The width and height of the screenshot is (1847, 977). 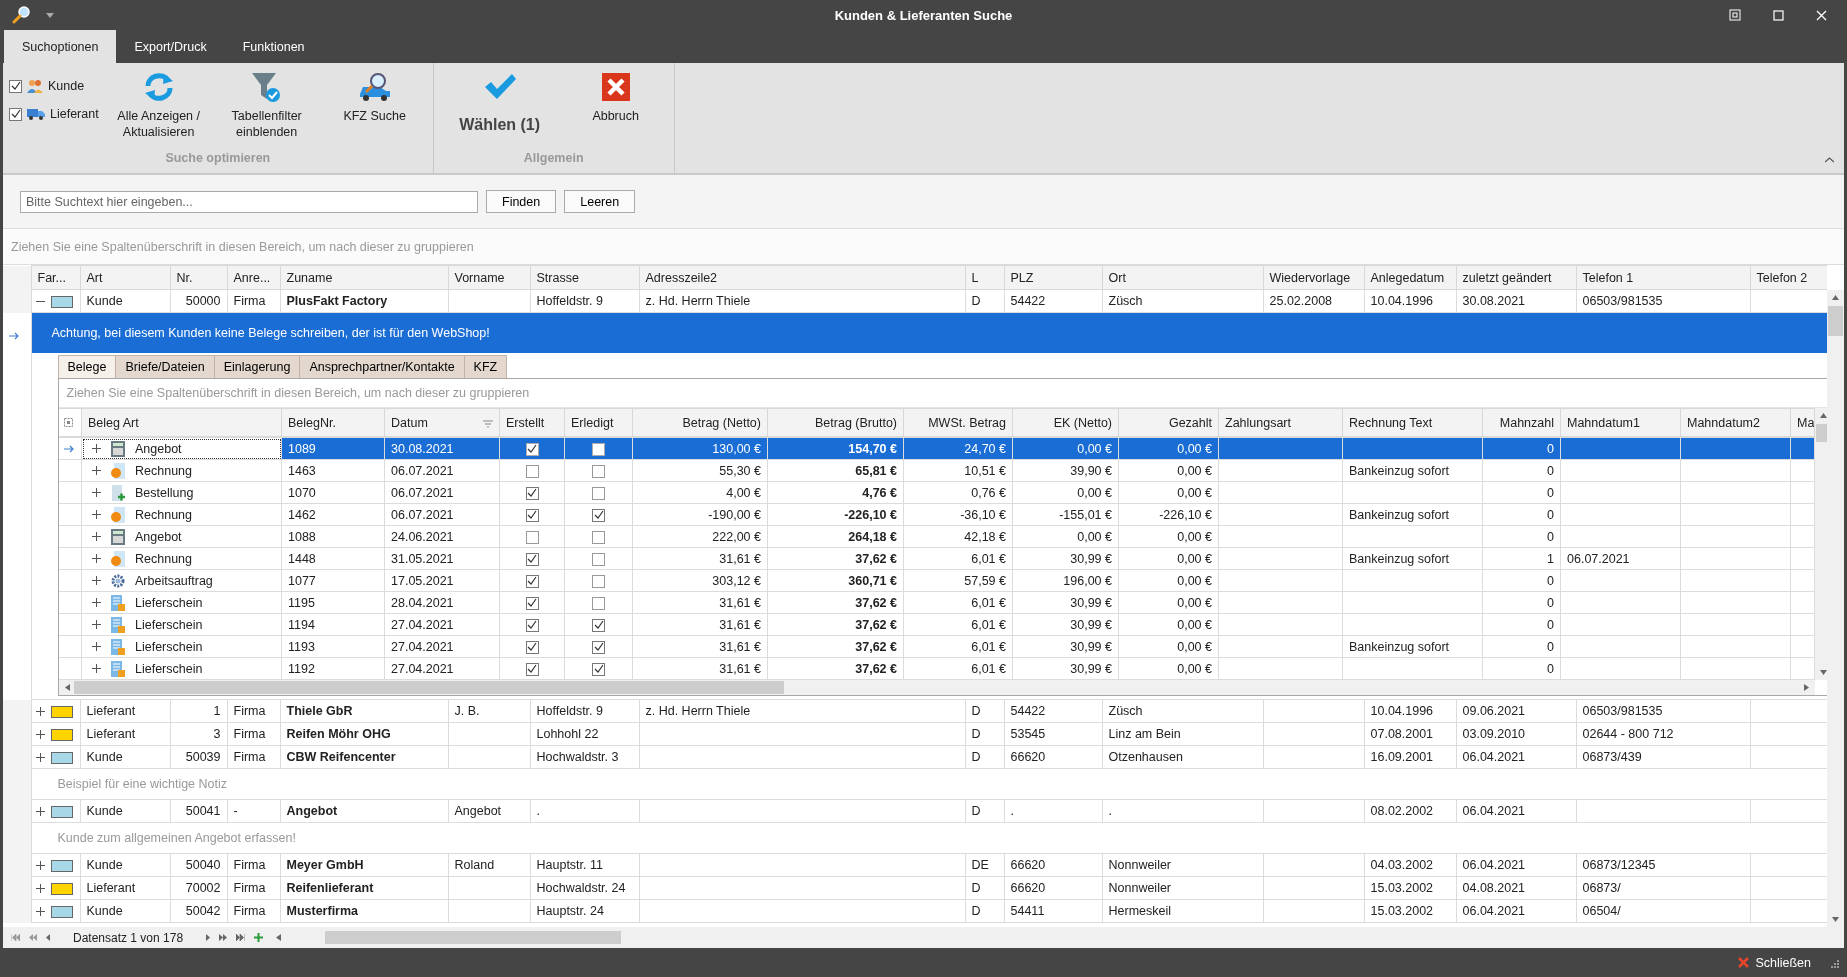 I want to click on detail-tab: Briefe/Dateien, so click(x=165, y=366).